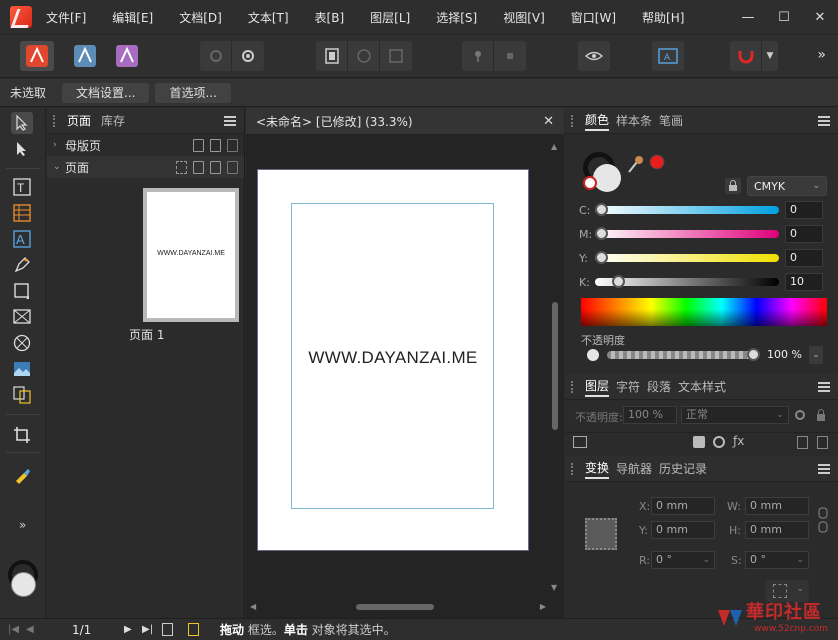  I want to click on opacity-dropdown: ⌄, so click(816, 355).